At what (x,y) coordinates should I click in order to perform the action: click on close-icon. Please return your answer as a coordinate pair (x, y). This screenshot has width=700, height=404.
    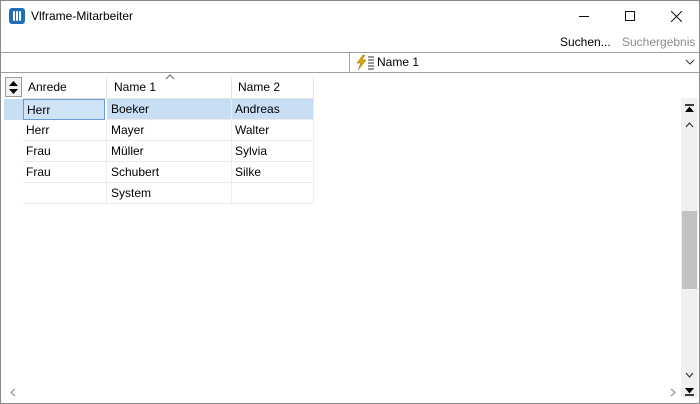
    Looking at the image, I should click on (676, 16).